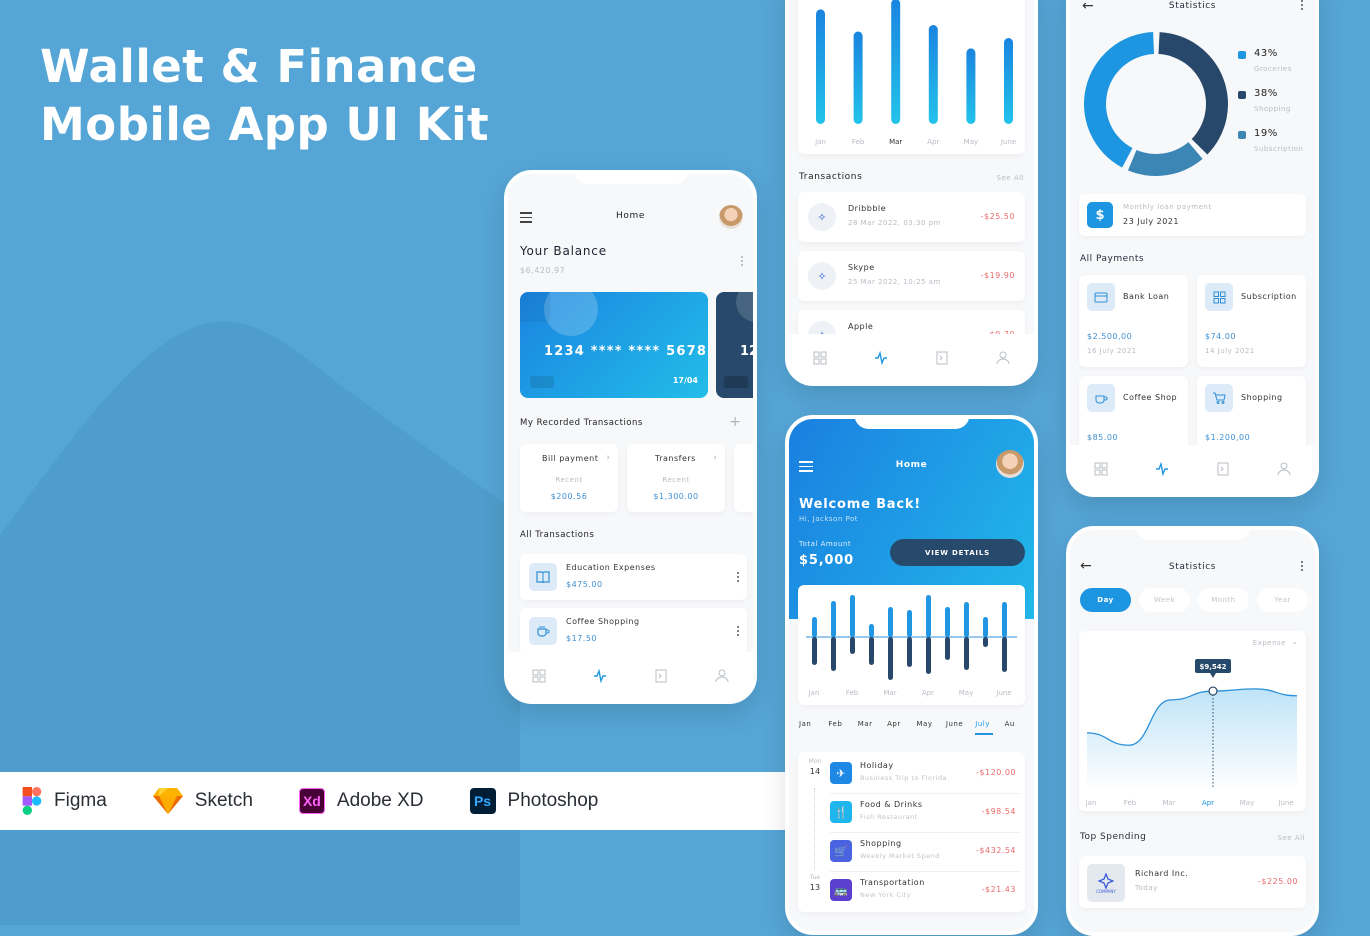 This screenshot has height=936, width=1370. I want to click on month-tab: May, so click(931, 730).